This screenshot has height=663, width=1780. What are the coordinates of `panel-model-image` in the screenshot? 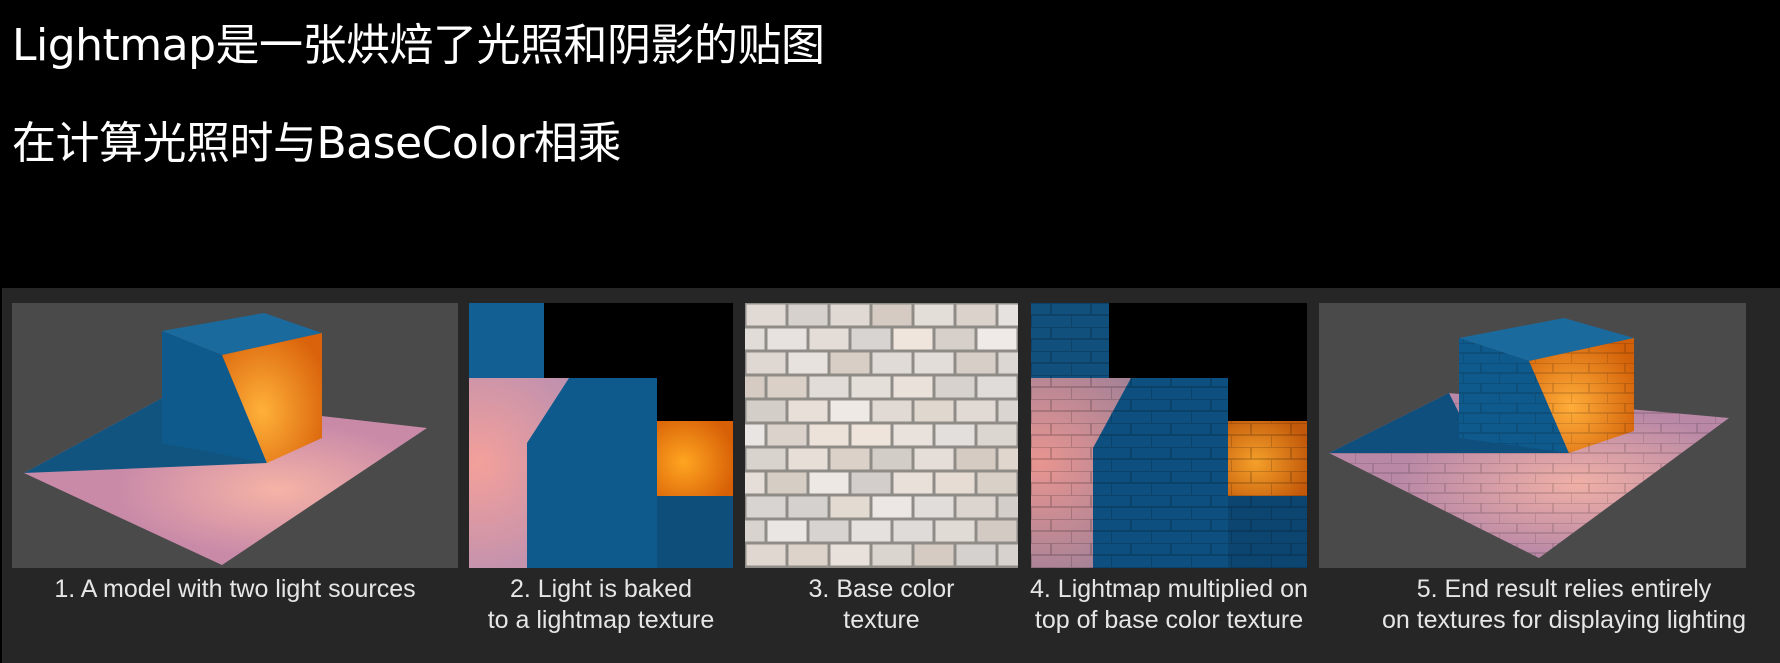 It's located at (235, 435).